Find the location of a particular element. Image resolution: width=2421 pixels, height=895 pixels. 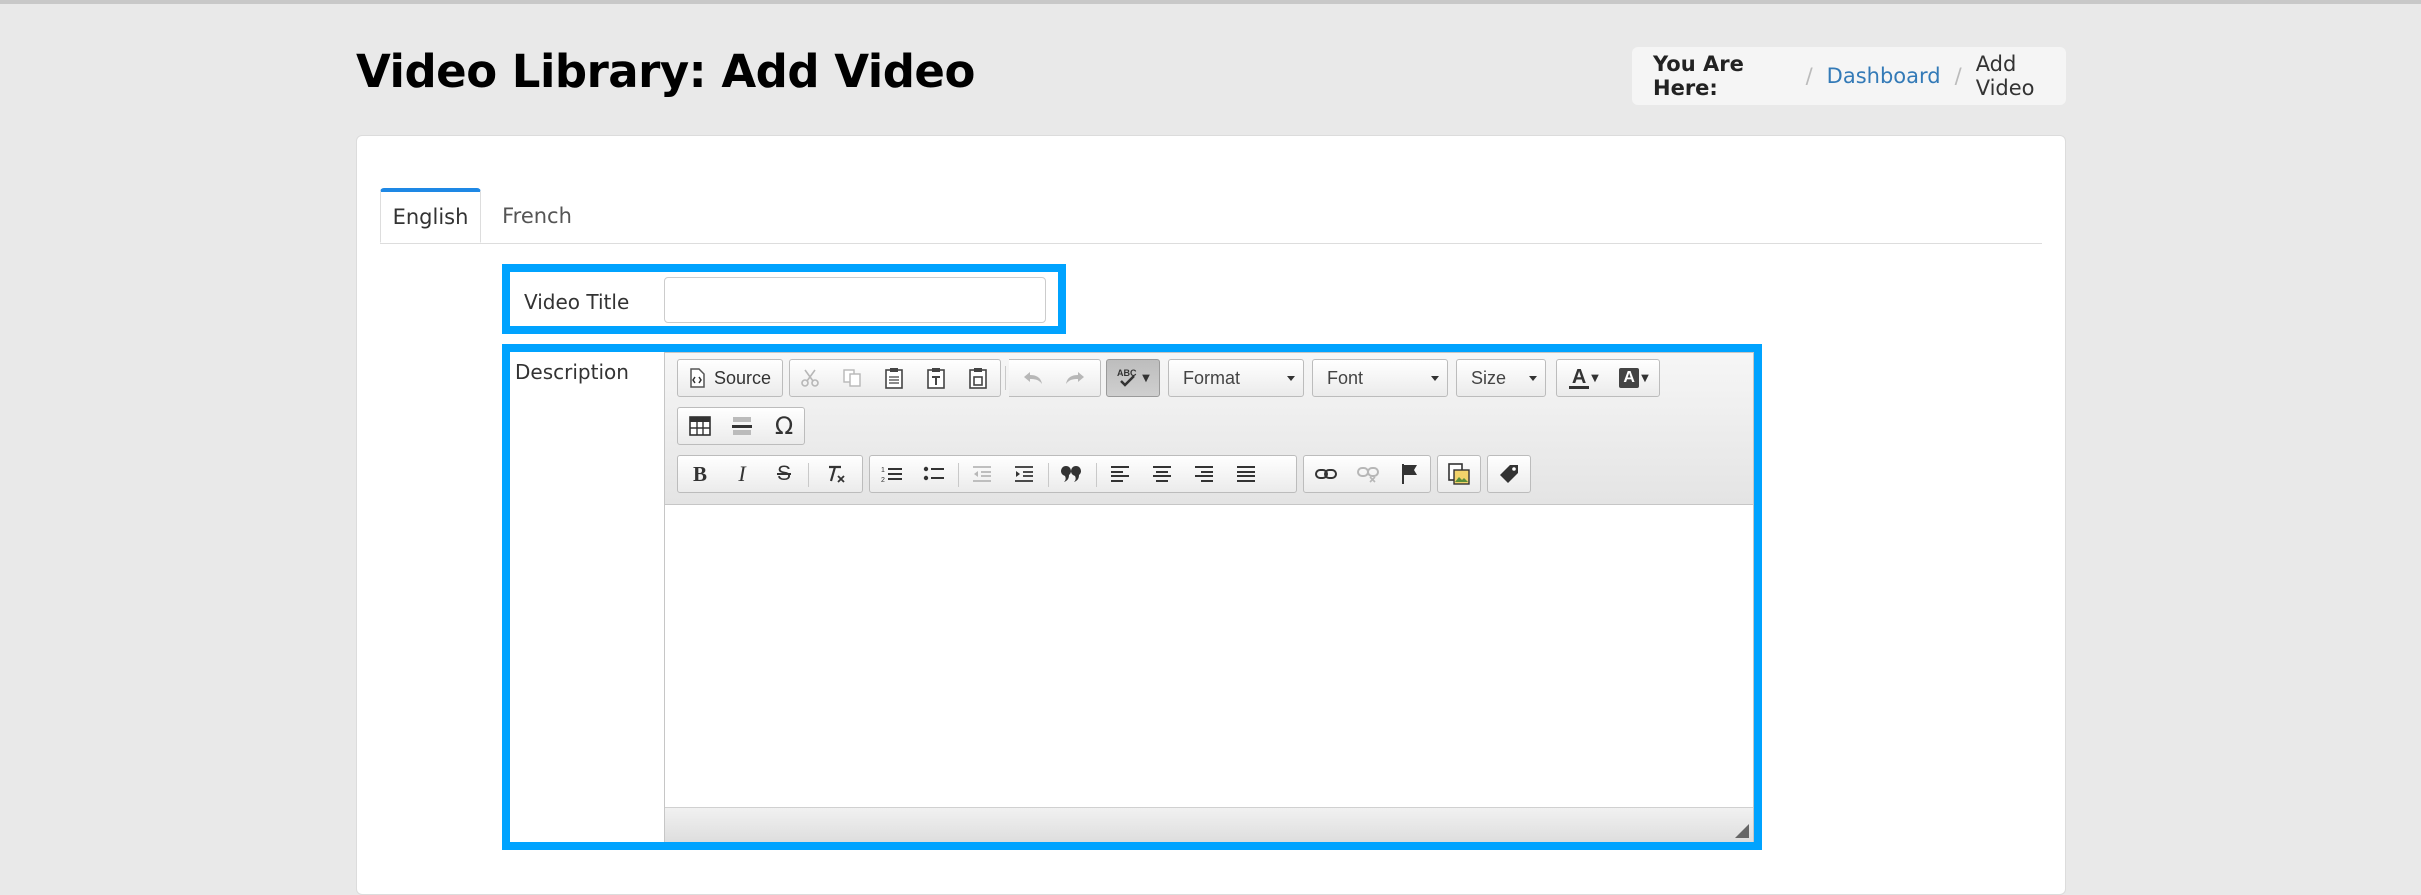

indent-button is located at coordinates (1024, 474).